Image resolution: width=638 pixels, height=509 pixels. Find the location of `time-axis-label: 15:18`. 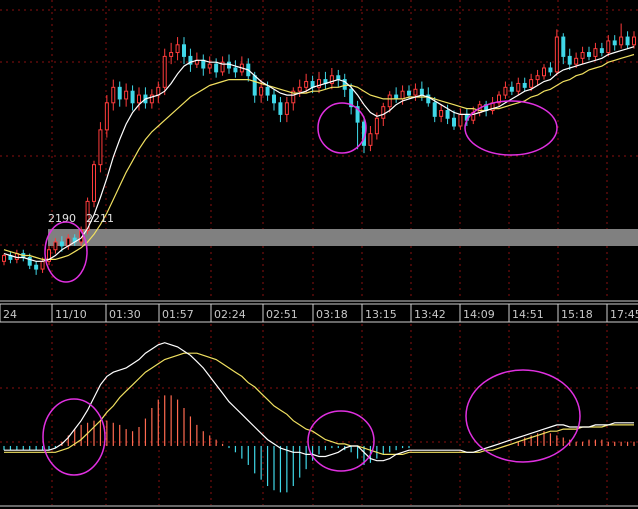

time-axis-label: 15:18 is located at coordinates (577, 314).